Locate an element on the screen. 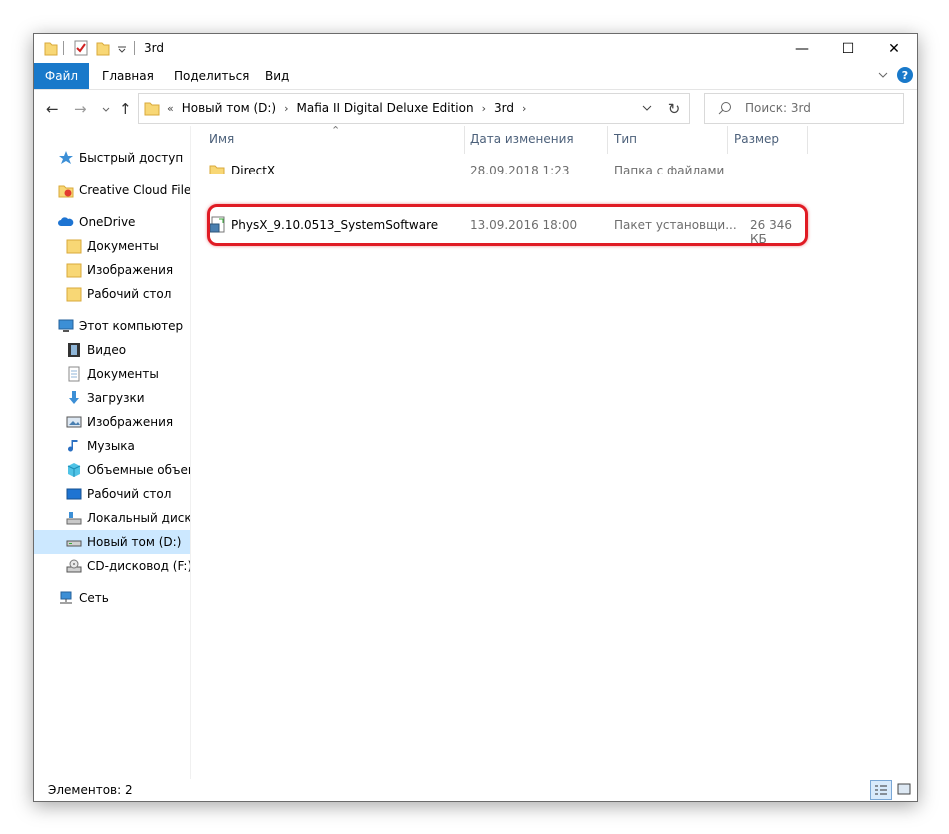 The image size is (949, 834). sidebar-item-new-volume-d: Новый том (D:) is located at coordinates (112, 542).